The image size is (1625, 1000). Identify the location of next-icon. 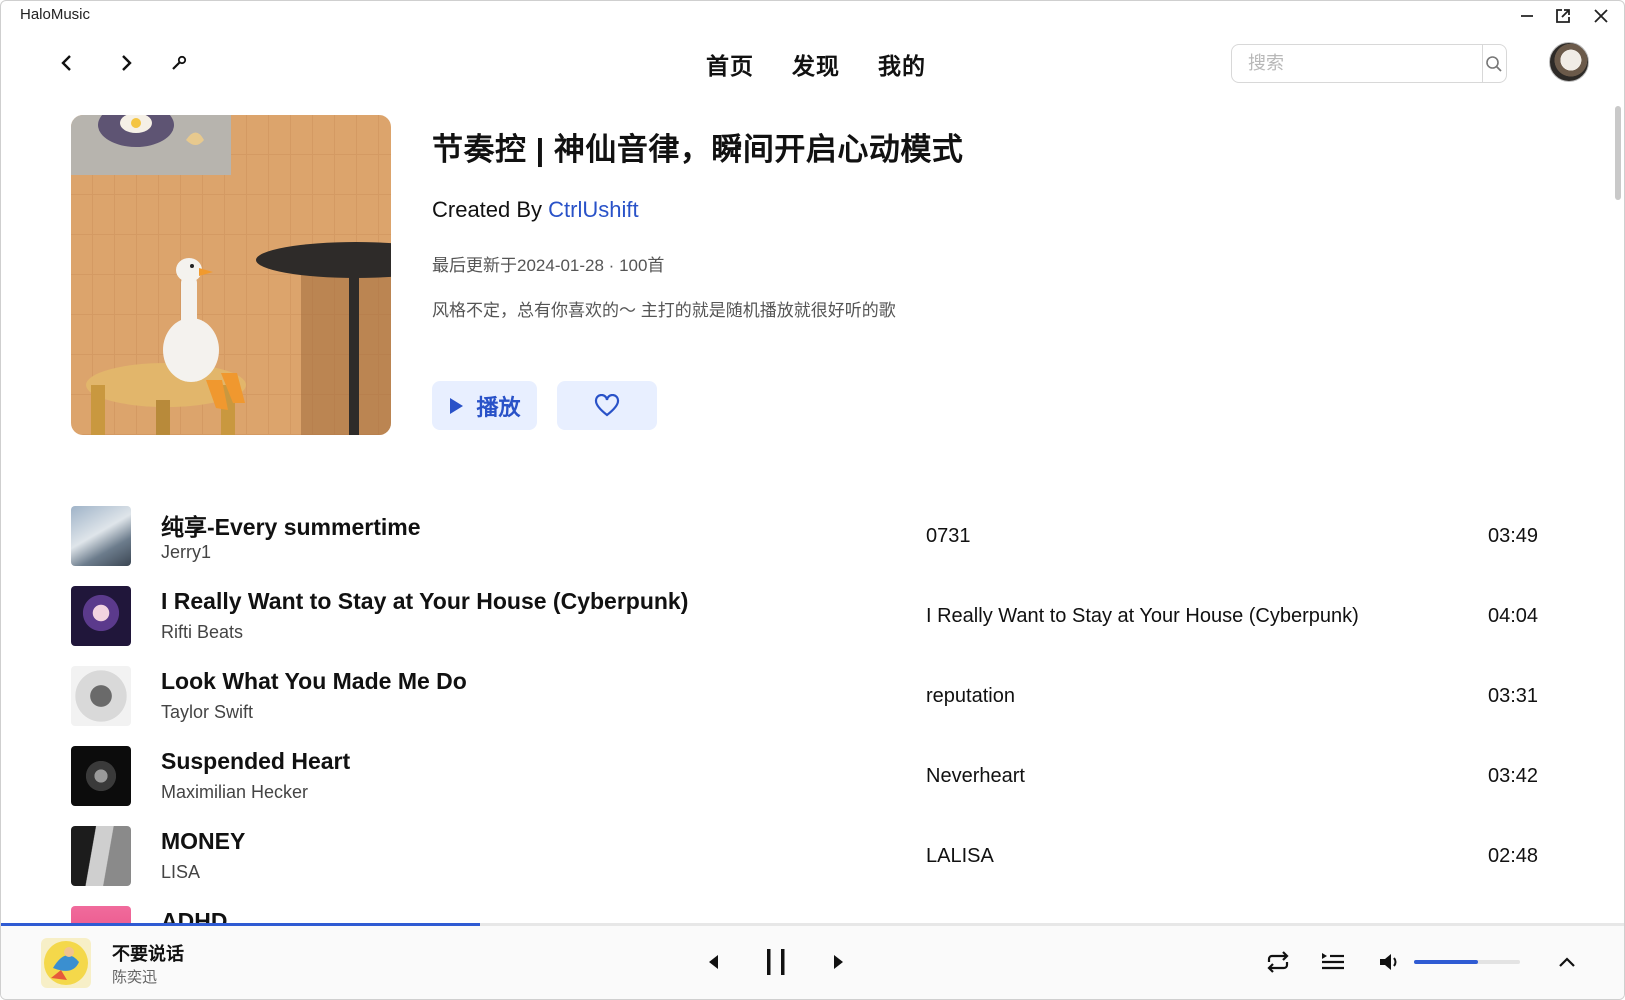
(838, 962).